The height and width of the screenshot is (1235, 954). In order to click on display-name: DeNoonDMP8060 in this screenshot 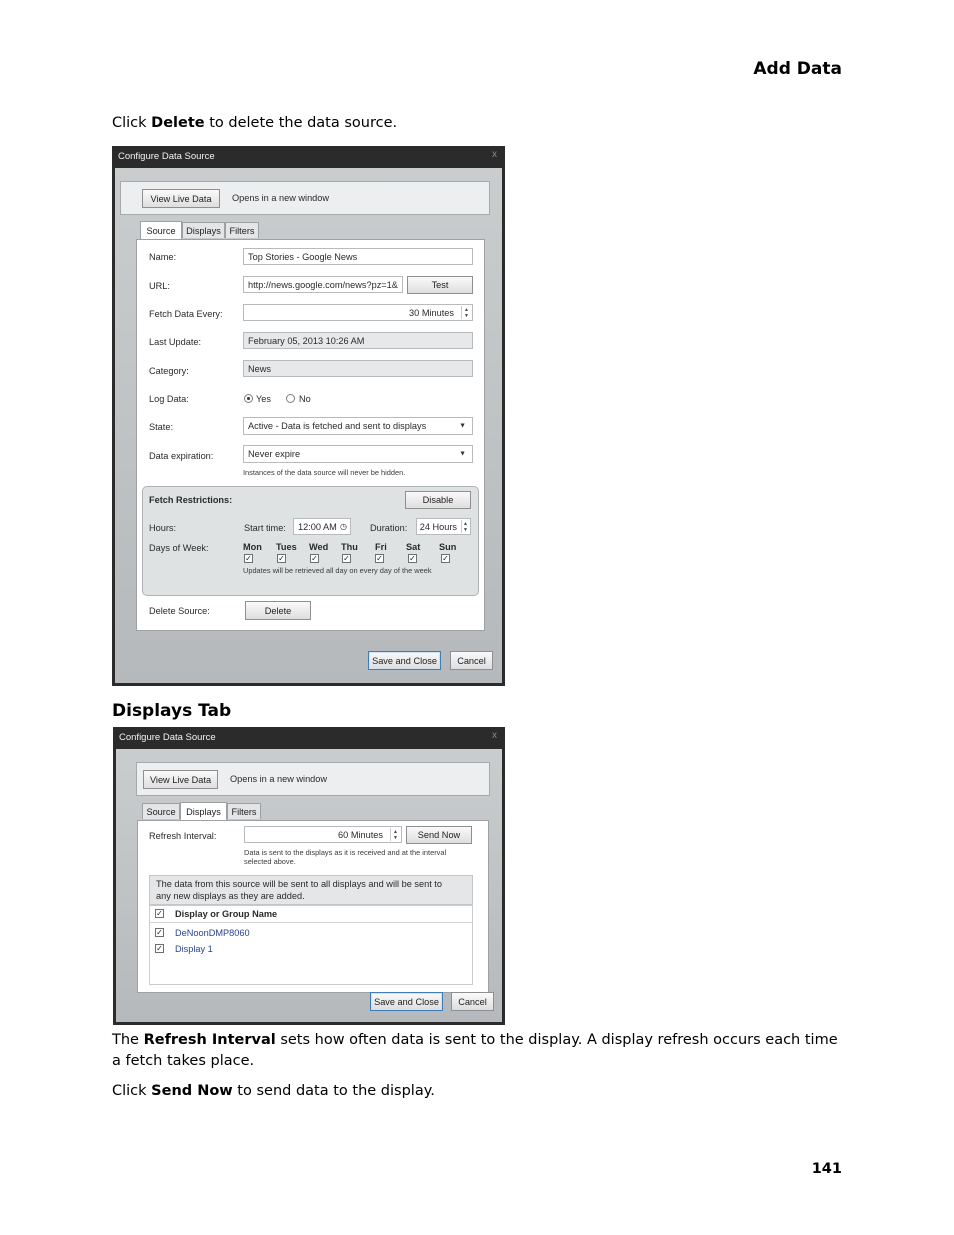, I will do `click(212, 933)`.